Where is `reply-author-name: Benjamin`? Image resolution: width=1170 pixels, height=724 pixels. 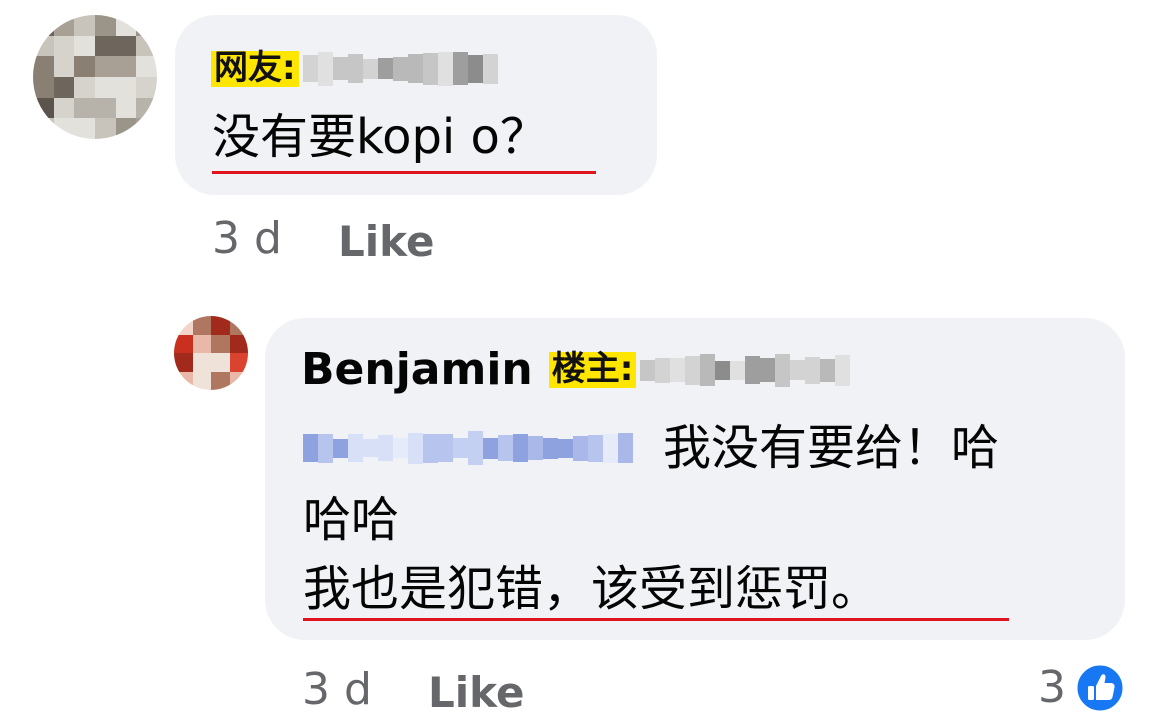 reply-author-name: Benjamin is located at coordinates (417, 370).